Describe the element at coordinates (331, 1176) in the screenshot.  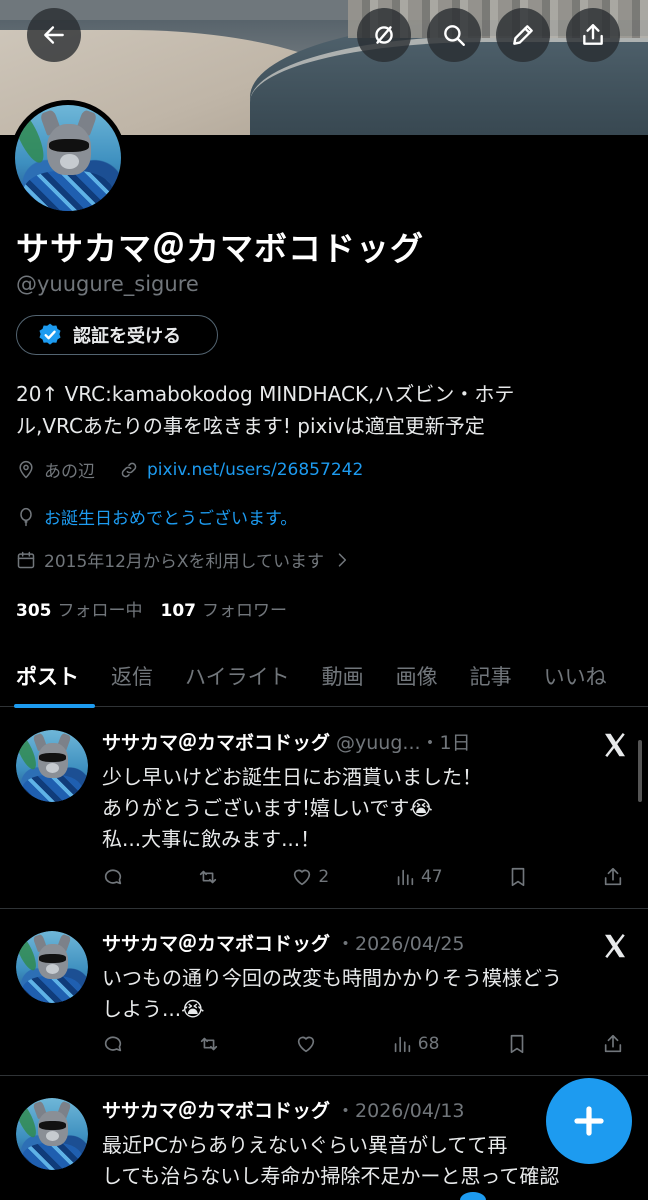
I see `post-text-line: しても治らないし寿命か掃除不足かーと思って確認` at that location.